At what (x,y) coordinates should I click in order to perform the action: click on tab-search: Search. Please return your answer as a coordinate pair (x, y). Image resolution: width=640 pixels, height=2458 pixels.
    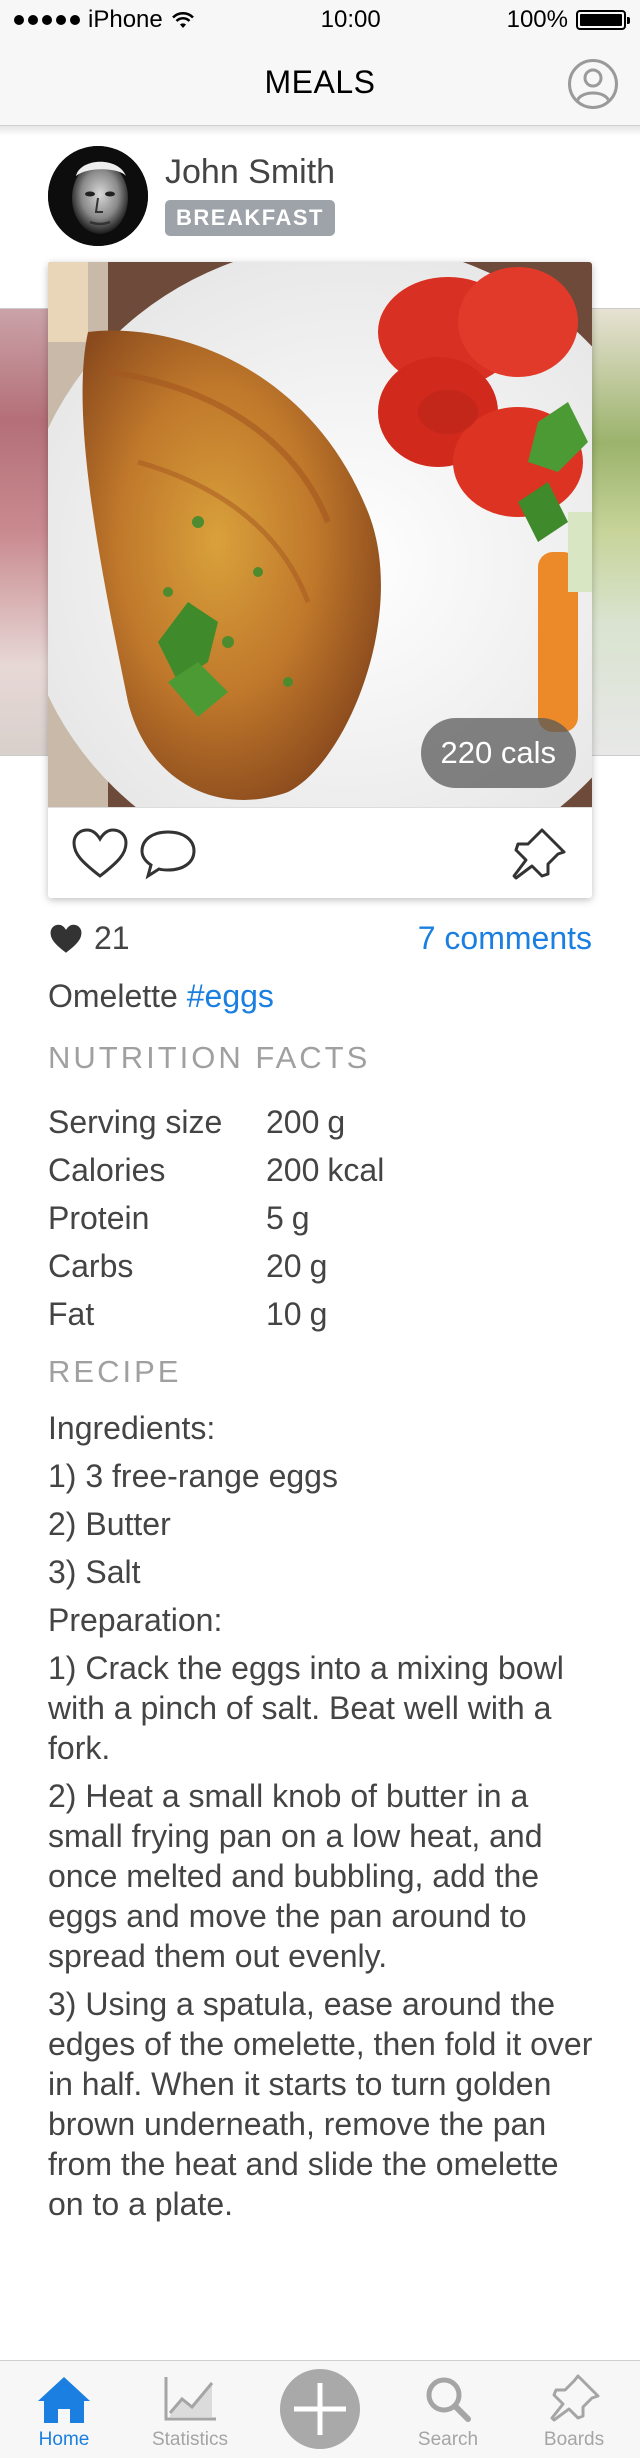
    Looking at the image, I should click on (448, 2409).